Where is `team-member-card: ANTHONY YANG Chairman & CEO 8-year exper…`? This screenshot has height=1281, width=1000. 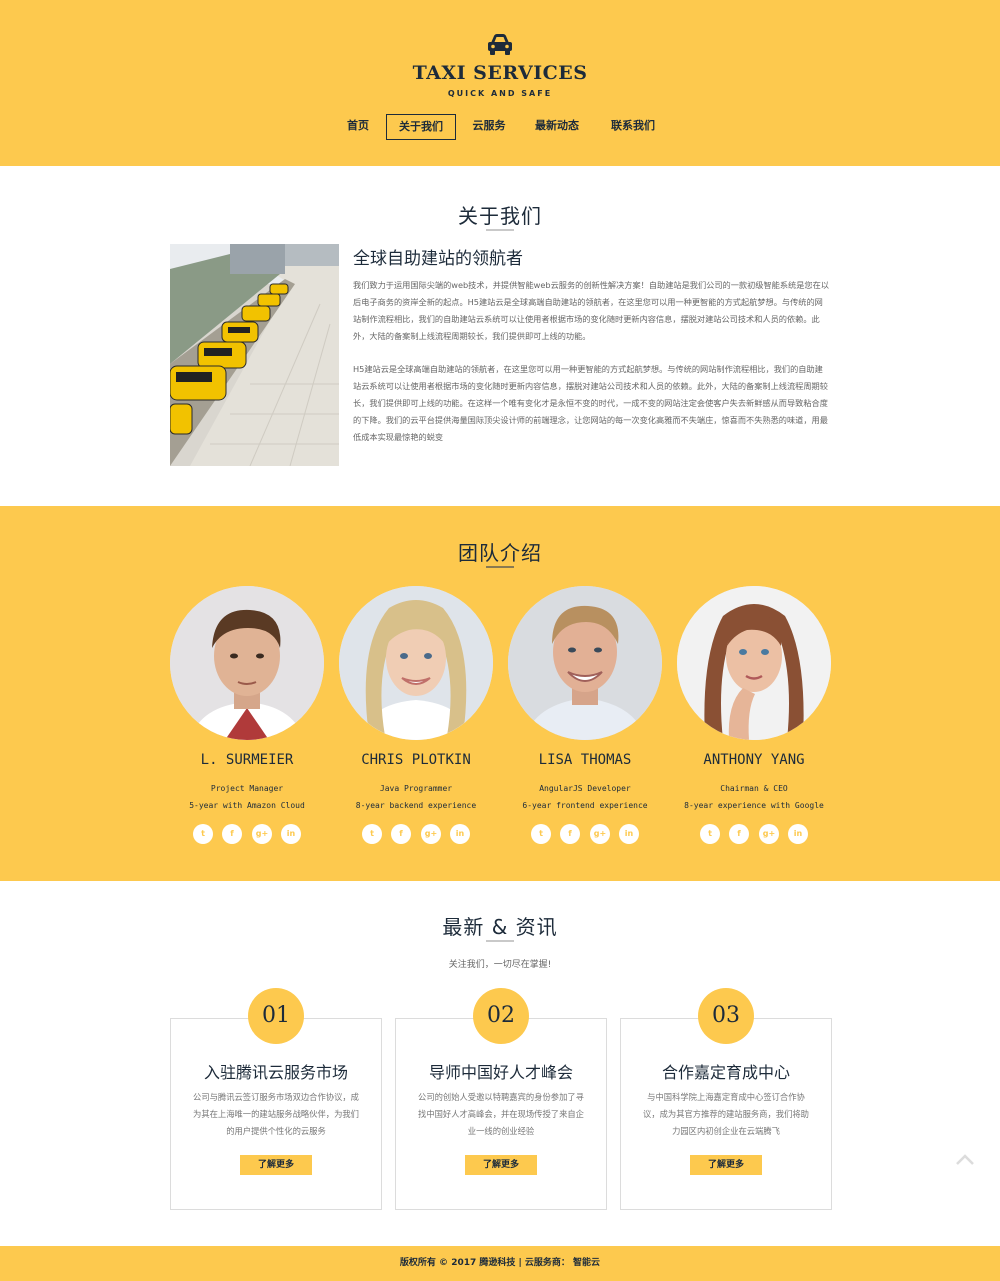 team-member-card: ANTHONY YANG Chairman & CEO 8-year exper… is located at coordinates (754, 721).